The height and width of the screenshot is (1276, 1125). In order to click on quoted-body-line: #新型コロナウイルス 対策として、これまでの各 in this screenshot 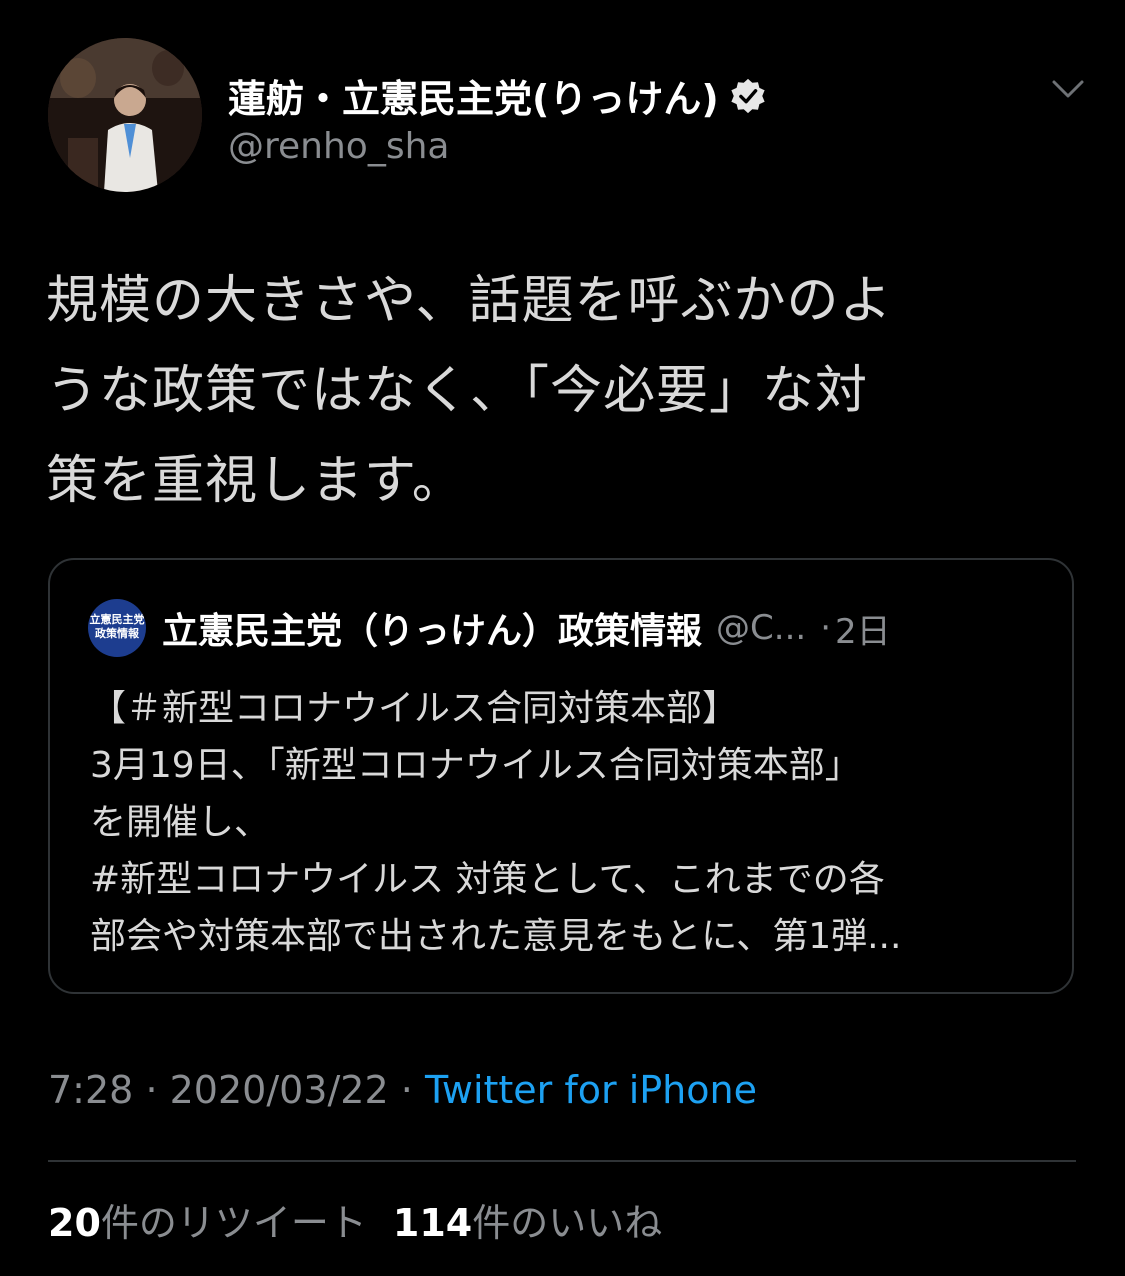, I will do `click(487, 879)`.